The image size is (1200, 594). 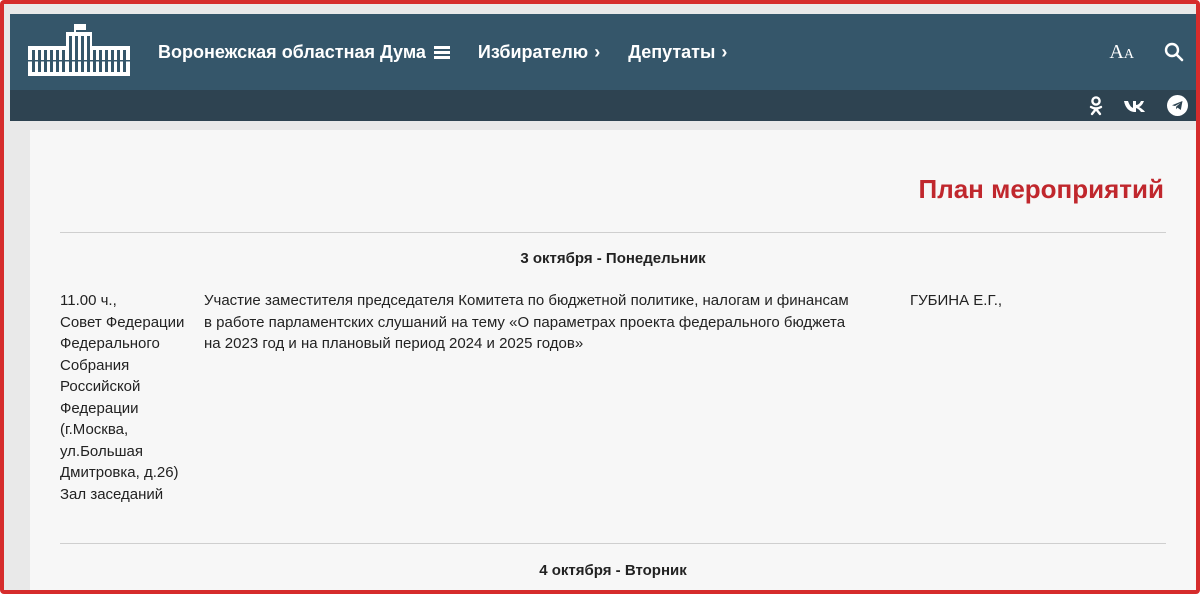 I want to click on nav-item-duma: Воронежская областная Дума, so click(x=304, y=52).